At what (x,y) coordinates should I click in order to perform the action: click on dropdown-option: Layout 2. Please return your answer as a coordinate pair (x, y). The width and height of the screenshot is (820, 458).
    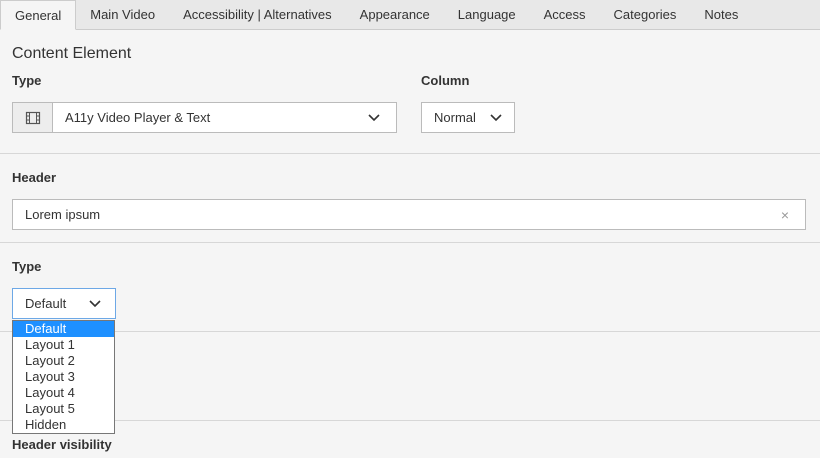
    Looking at the image, I should click on (63, 361).